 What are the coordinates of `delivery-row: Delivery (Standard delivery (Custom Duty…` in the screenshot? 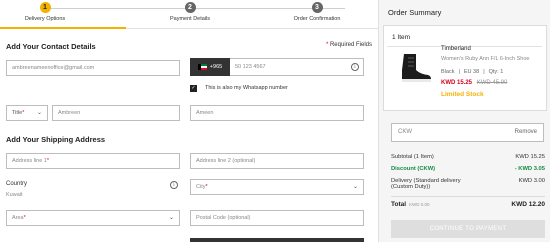 It's located at (468, 184).